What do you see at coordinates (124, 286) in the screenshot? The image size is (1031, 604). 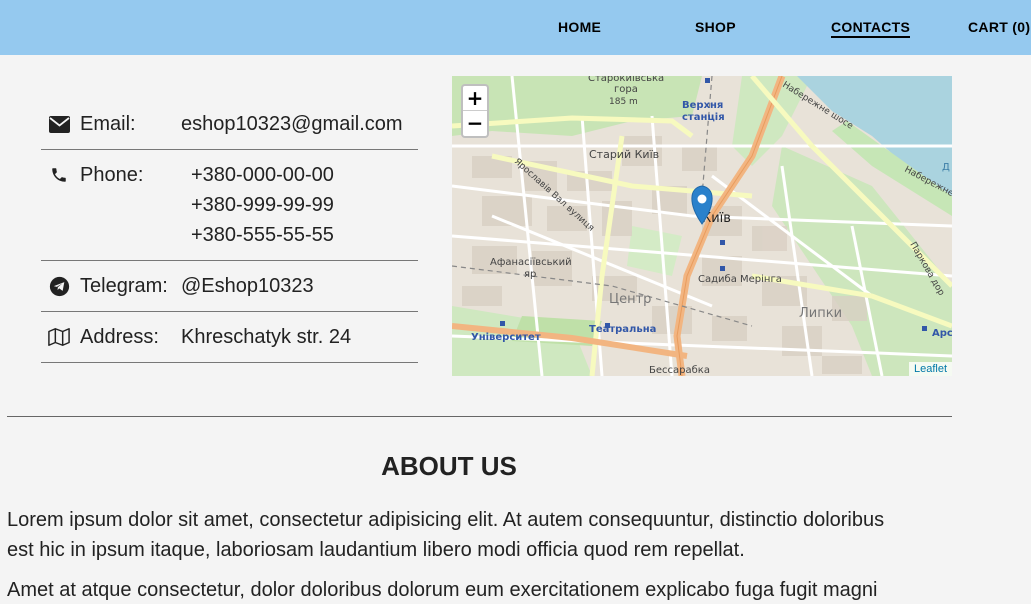 I see `telegram-label: Telegram:` at bounding box center [124, 286].